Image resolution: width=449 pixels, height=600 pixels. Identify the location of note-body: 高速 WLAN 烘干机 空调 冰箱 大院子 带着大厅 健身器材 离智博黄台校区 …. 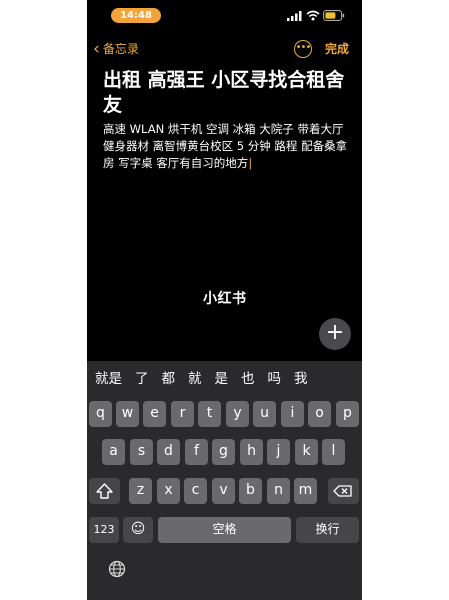
(229, 146).